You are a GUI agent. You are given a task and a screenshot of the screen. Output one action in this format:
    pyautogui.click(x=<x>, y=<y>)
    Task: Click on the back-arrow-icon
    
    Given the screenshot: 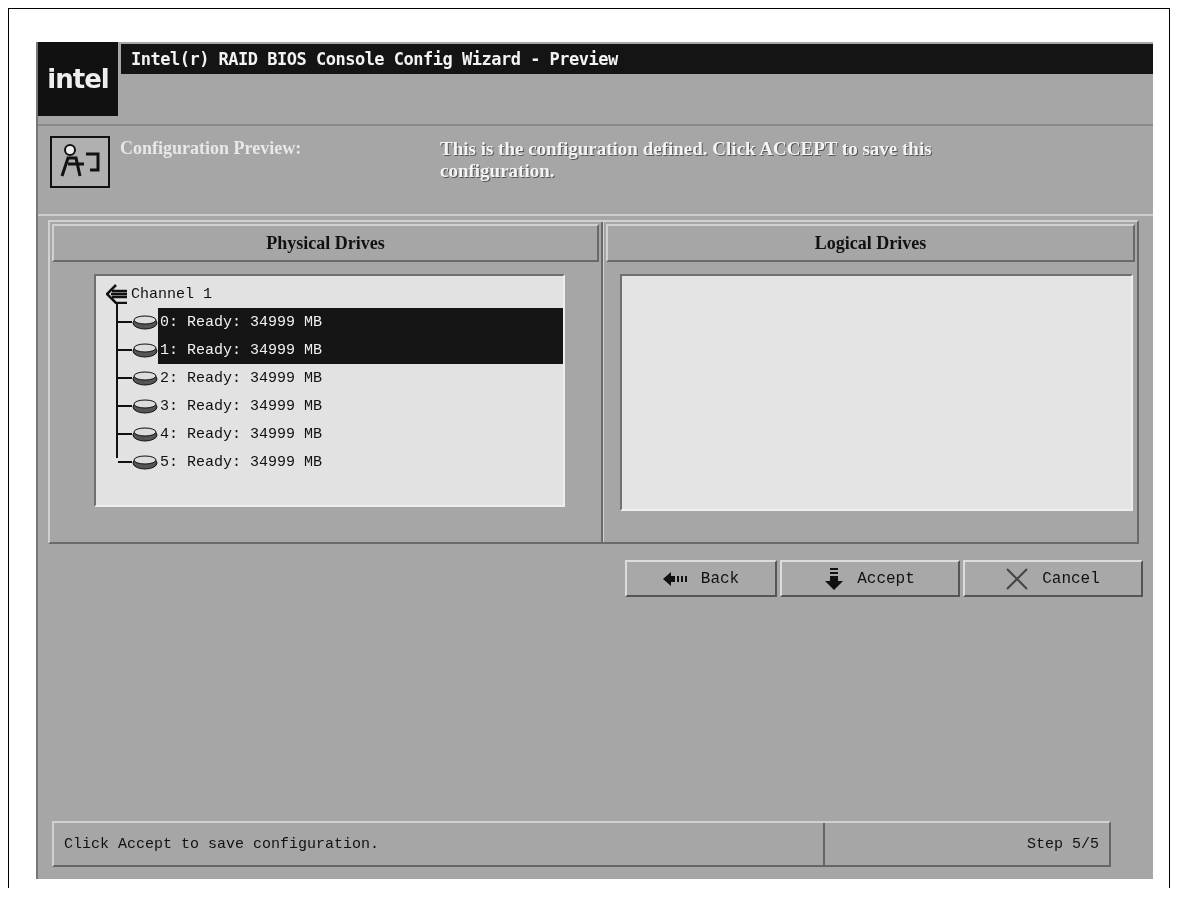 What is the action you would take?
    pyautogui.click(x=674, y=578)
    